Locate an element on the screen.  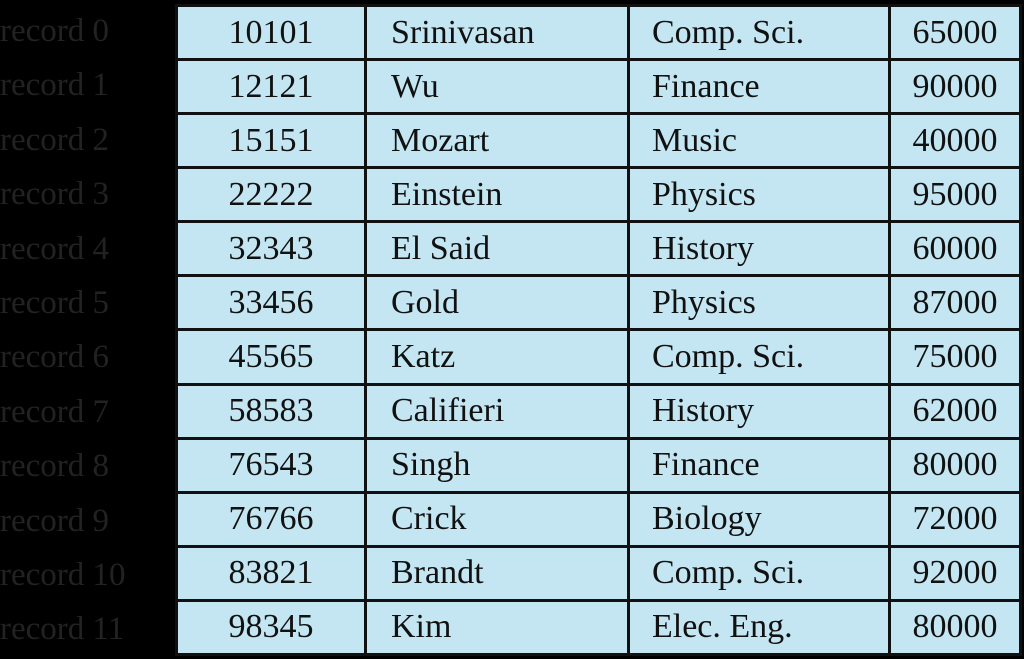
cell-id: 58583 is located at coordinates (271, 411).